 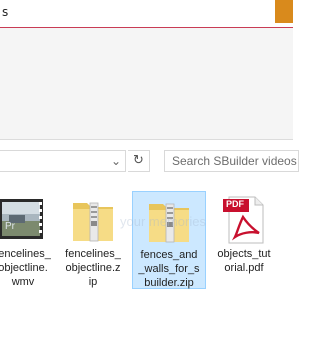 What do you see at coordinates (244, 221) in the screenshot?
I see `pdf-icon: PDF` at bounding box center [244, 221].